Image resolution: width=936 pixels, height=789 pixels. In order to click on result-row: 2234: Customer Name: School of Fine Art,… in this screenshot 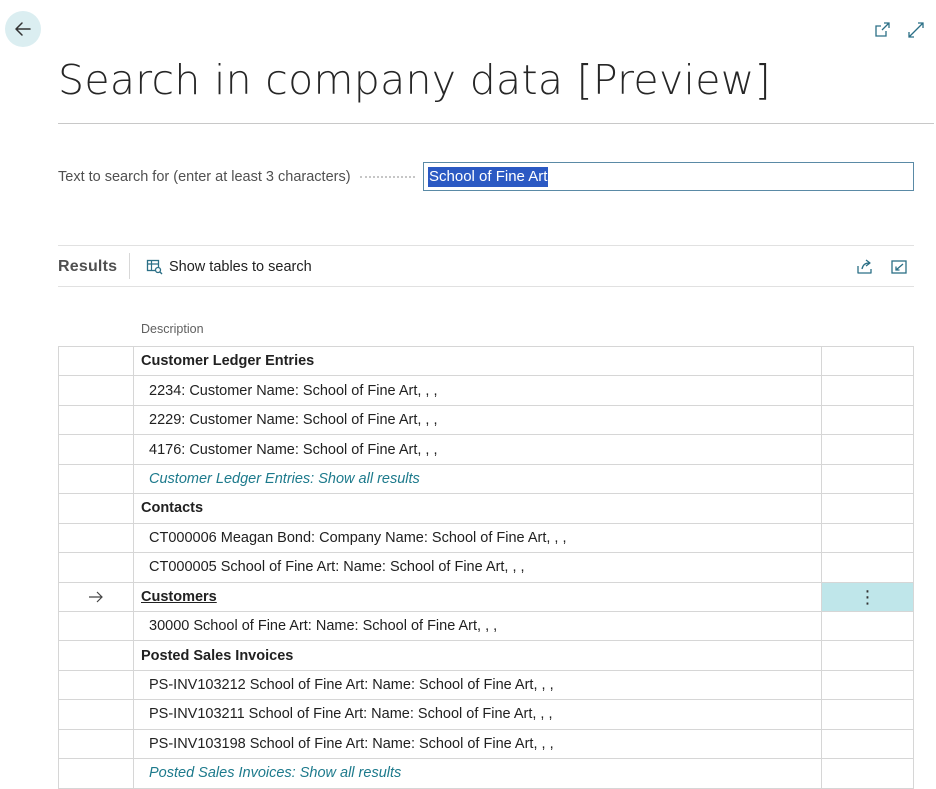, I will do `click(486, 391)`.